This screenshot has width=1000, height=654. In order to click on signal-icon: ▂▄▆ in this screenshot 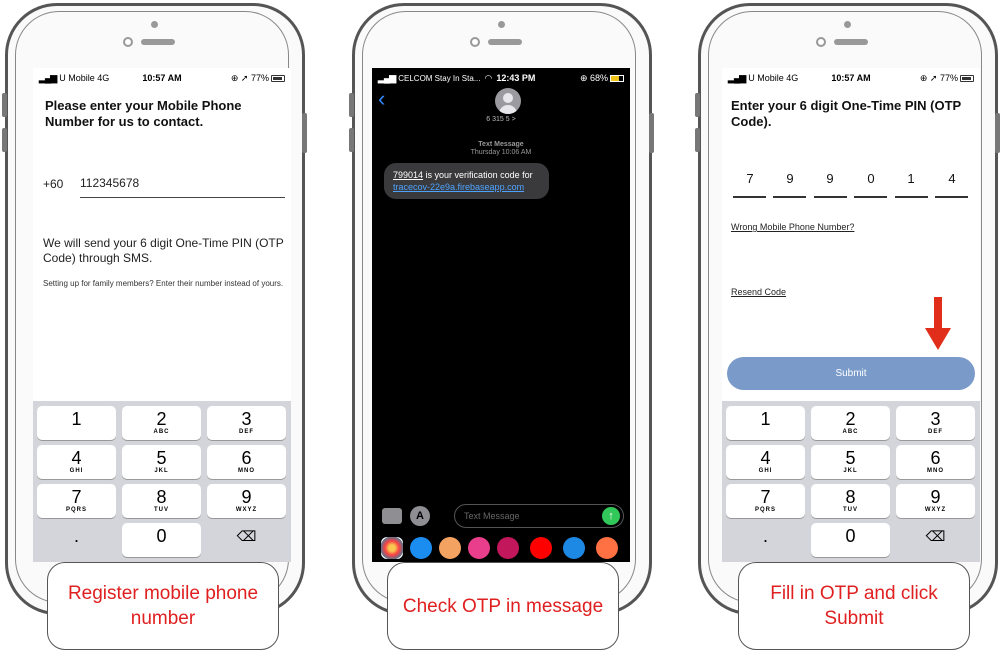, I will do `click(387, 77)`.